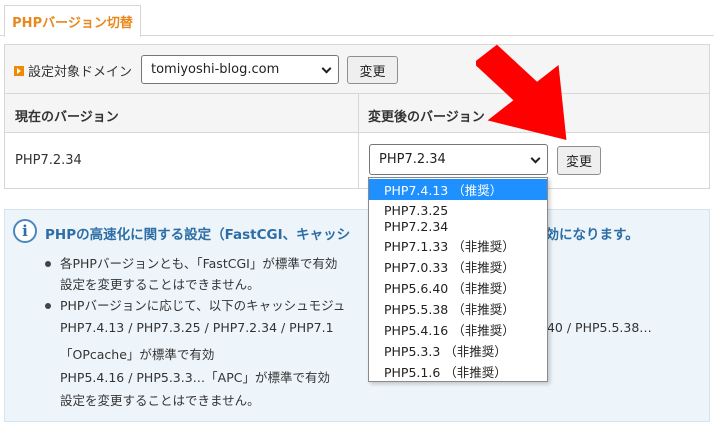  I want to click on domain-label: 設定対象ドメイン, so click(73, 70).